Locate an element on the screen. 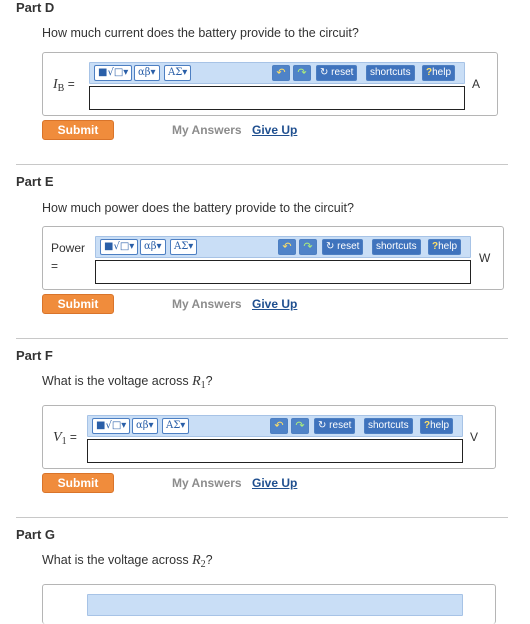 This screenshot has height=624, width=530. part-f-title: Part F is located at coordinates (34, 355).